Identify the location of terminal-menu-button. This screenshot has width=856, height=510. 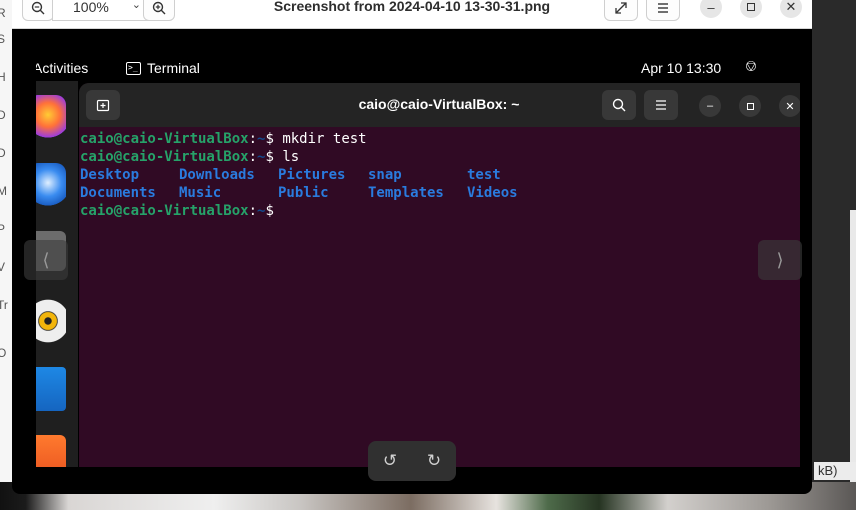
(661, 105).